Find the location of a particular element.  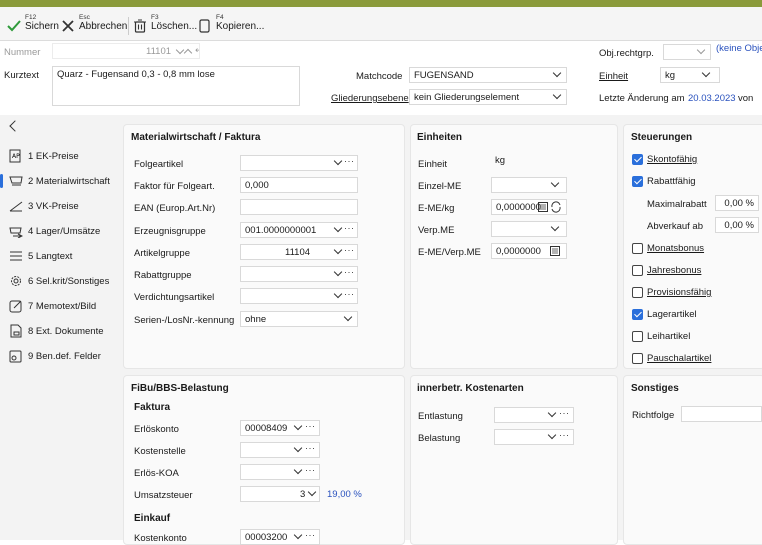

faktor-value: 0,000 is located at coordinates (257, 185).